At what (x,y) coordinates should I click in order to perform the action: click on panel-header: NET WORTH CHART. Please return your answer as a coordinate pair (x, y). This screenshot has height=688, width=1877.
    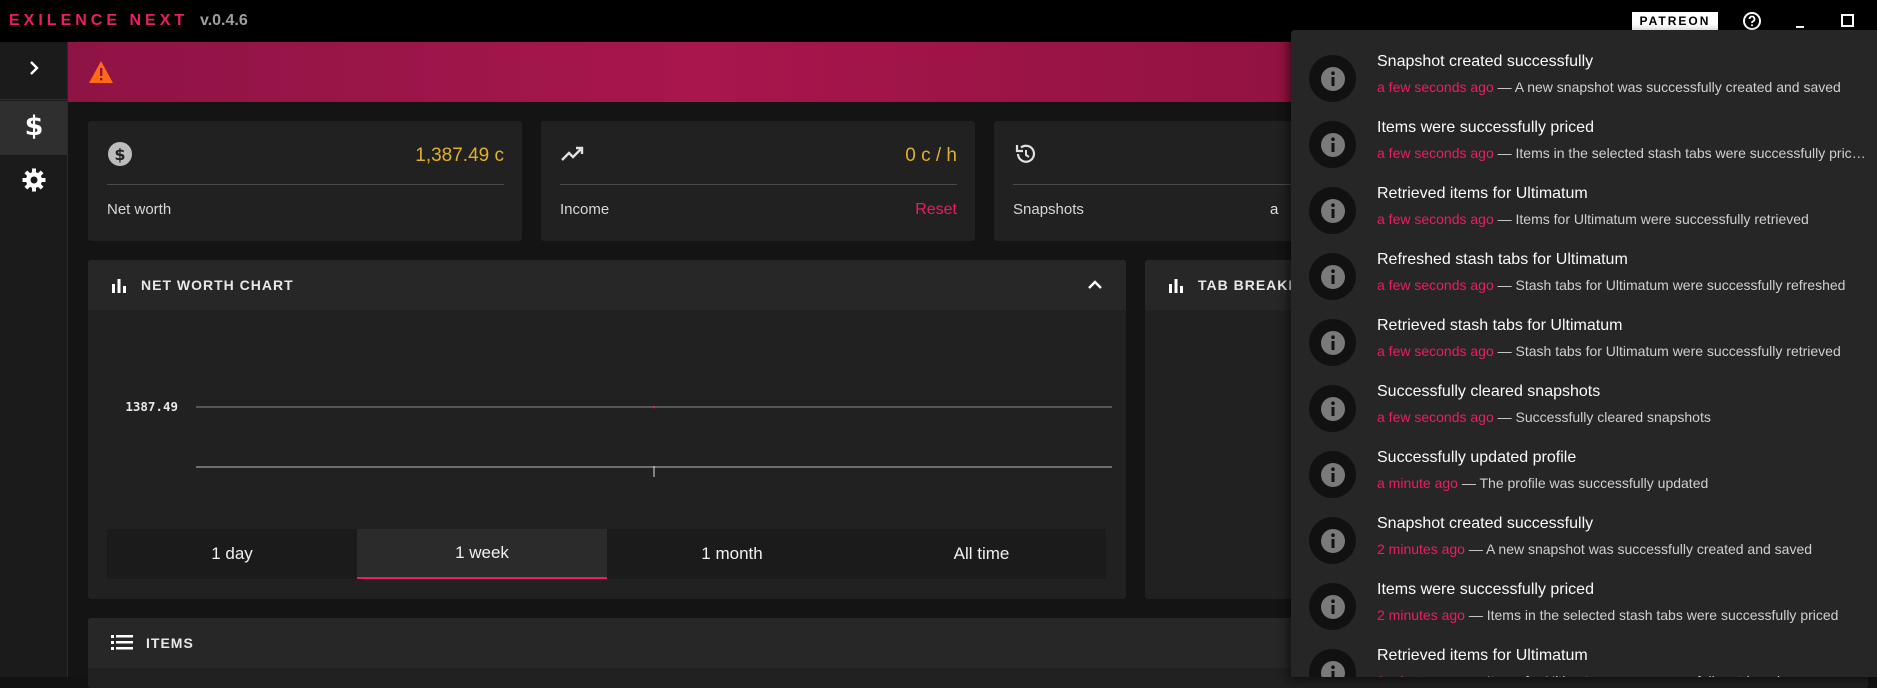
    Looking at the image, I should click on (607, 285).